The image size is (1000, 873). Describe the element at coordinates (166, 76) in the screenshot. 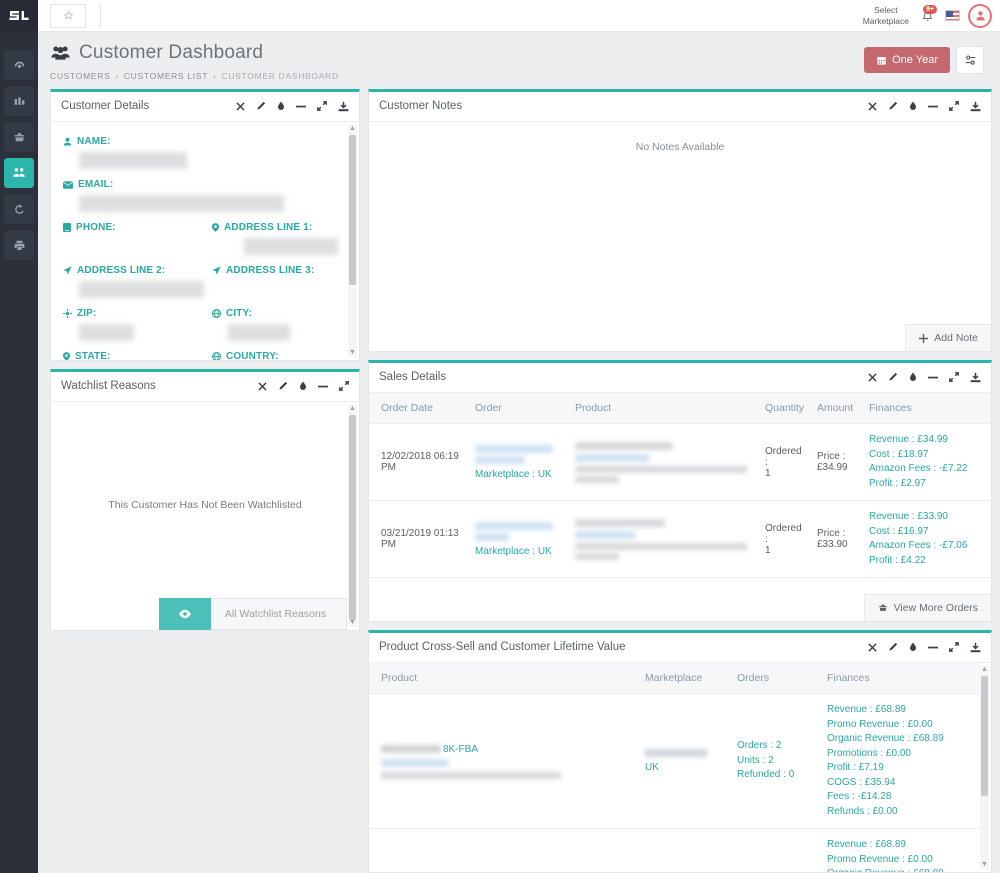

I see `breadcrumb-item-customers-list: CUSTOMERS LIST` at that location.